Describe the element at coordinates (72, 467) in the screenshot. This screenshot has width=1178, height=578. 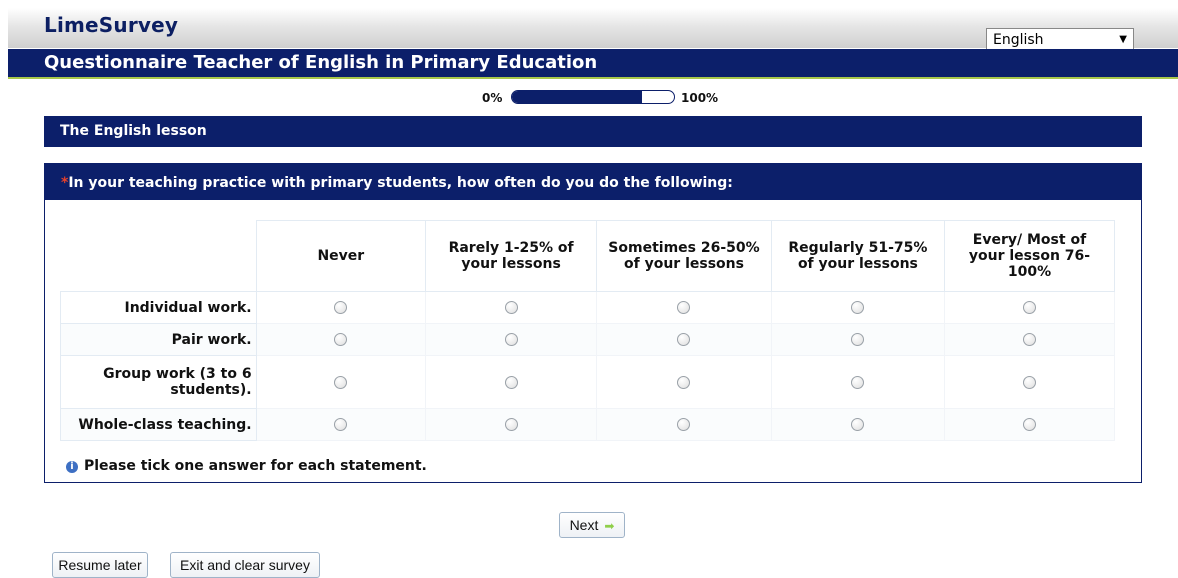
I see `info-icon: i` at that location.